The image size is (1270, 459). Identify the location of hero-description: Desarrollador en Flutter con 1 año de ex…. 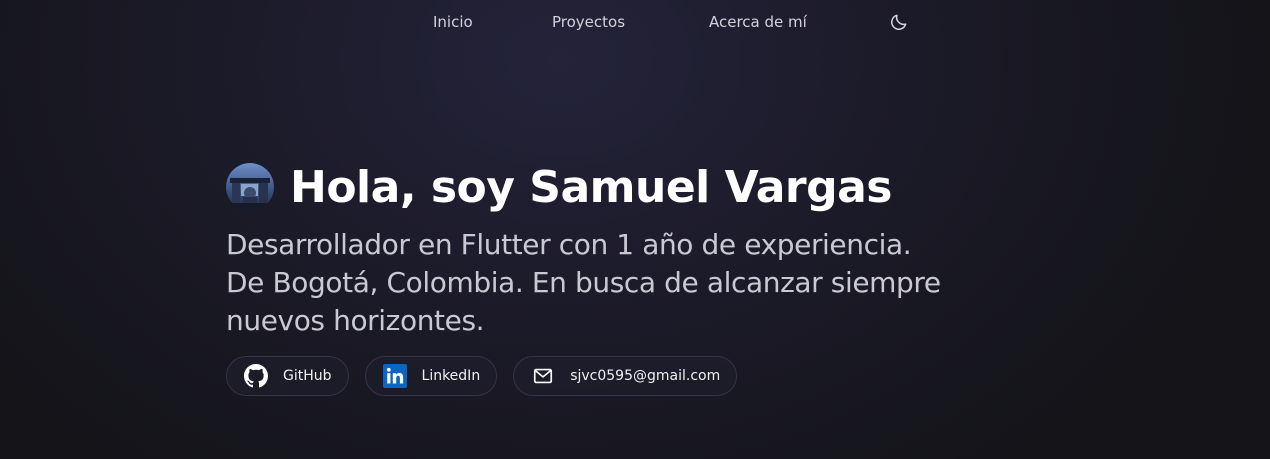
(583, 282).